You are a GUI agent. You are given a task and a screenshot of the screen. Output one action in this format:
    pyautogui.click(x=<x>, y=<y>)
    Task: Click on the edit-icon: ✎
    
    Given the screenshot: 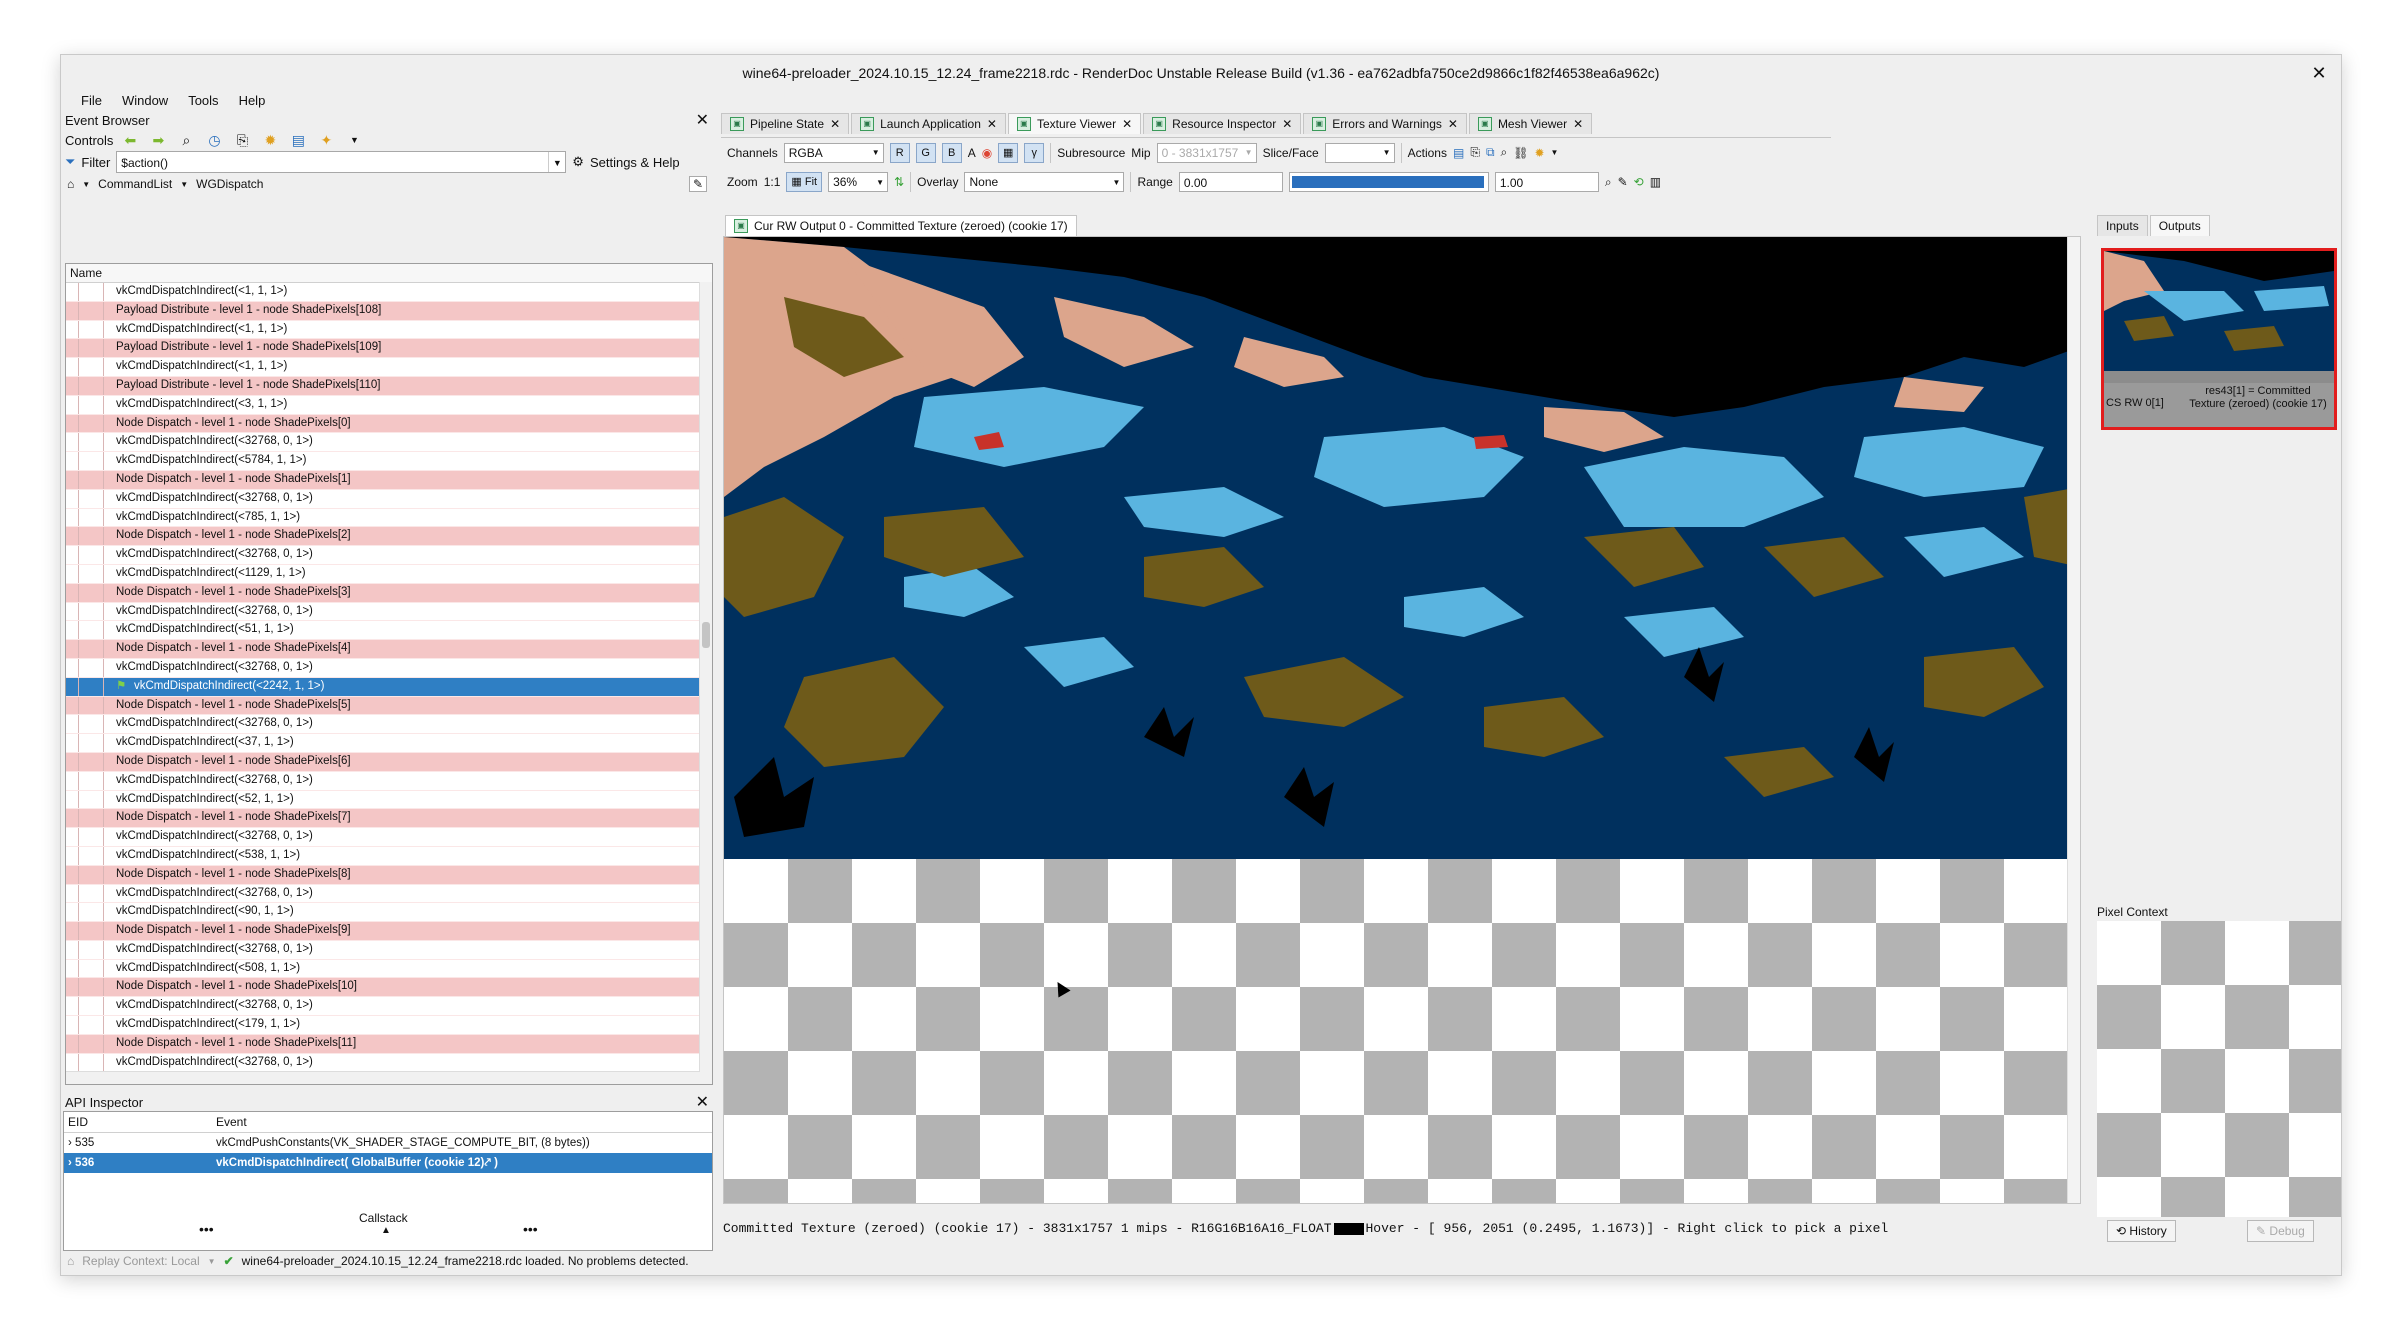 What is the action you would take?
    pyautogui.click(x=697, y=184)
    